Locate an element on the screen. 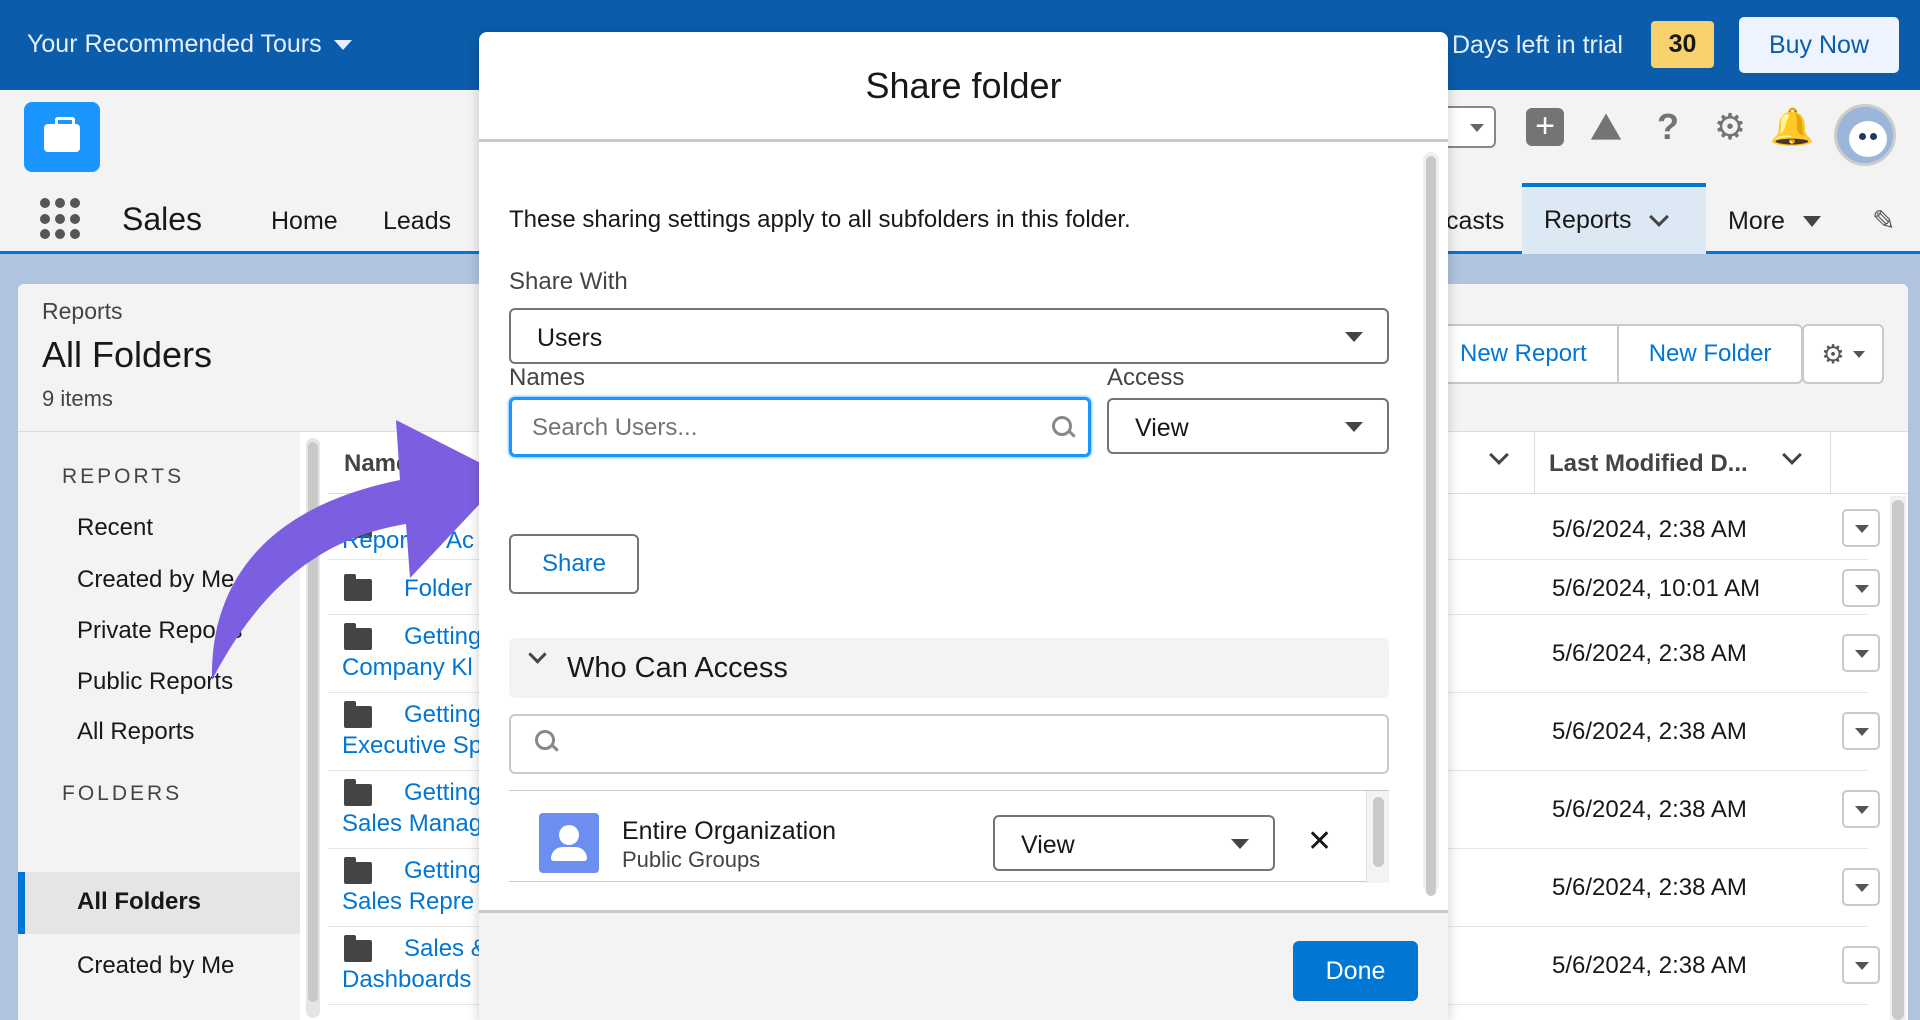 The image size is (1920, 1020). favorites-dropdown is located at coordinates (1468, 127).